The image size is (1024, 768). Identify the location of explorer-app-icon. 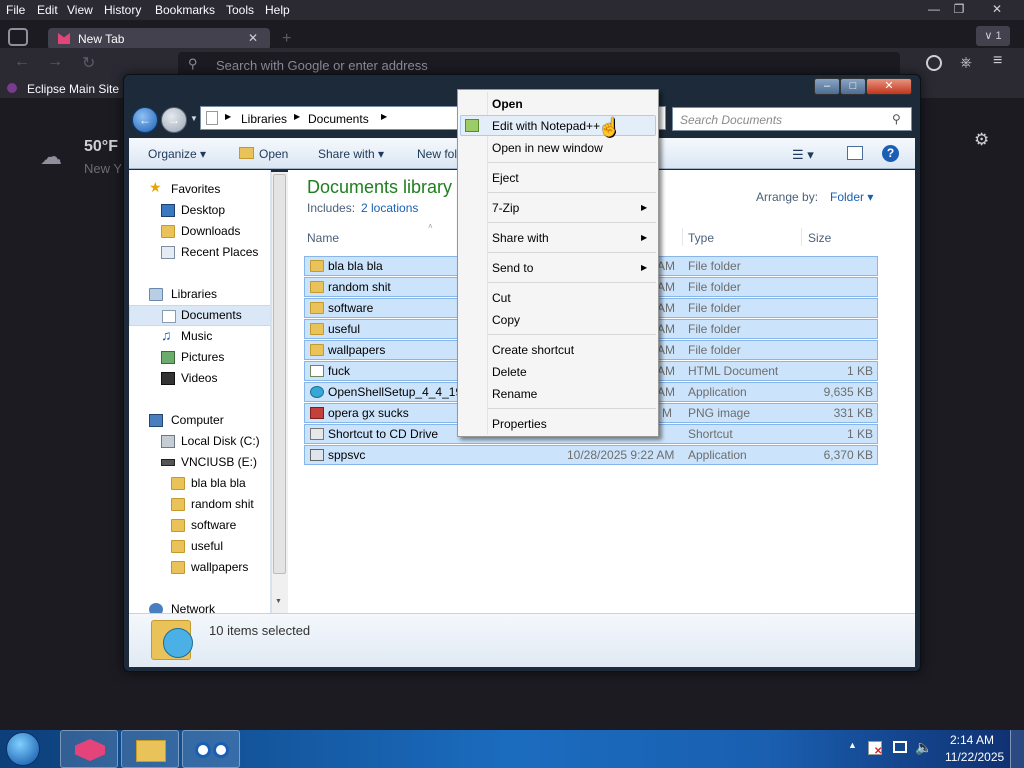
(151, 751).